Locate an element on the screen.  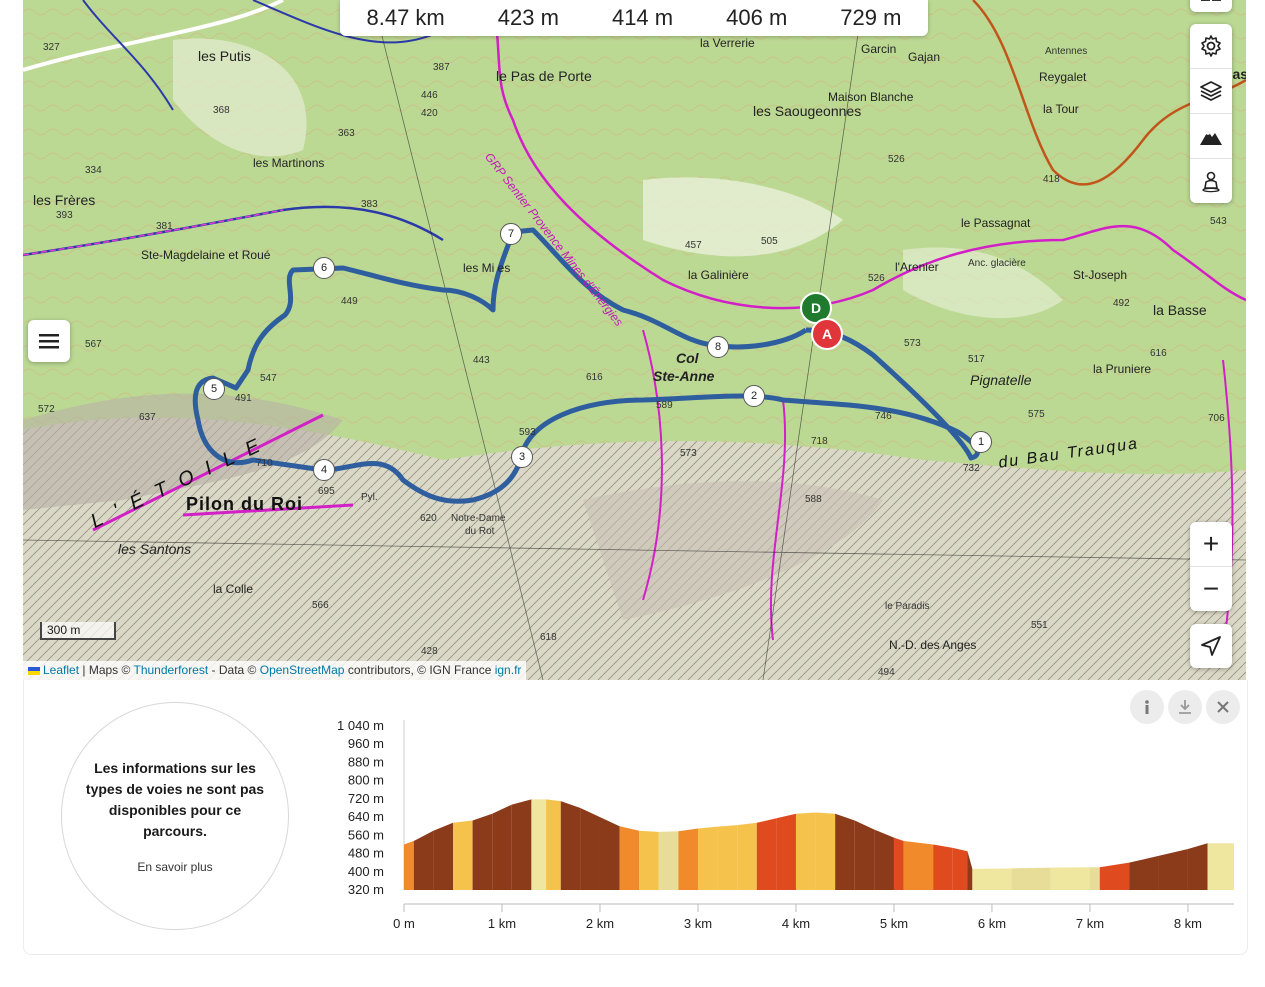
waypoint-marker: 4 is located at coordinates (324, 470).